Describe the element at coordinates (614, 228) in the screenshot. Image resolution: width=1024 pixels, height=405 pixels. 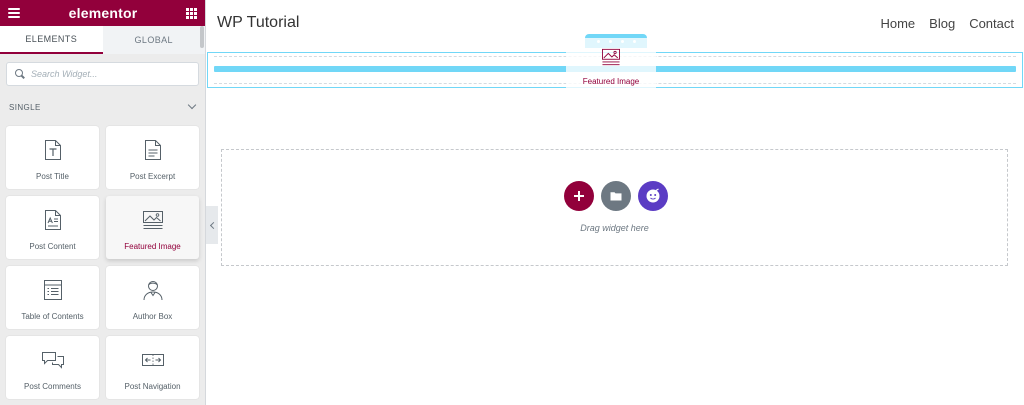
I see `drag-widget-hint: Drag widget here` at that location.